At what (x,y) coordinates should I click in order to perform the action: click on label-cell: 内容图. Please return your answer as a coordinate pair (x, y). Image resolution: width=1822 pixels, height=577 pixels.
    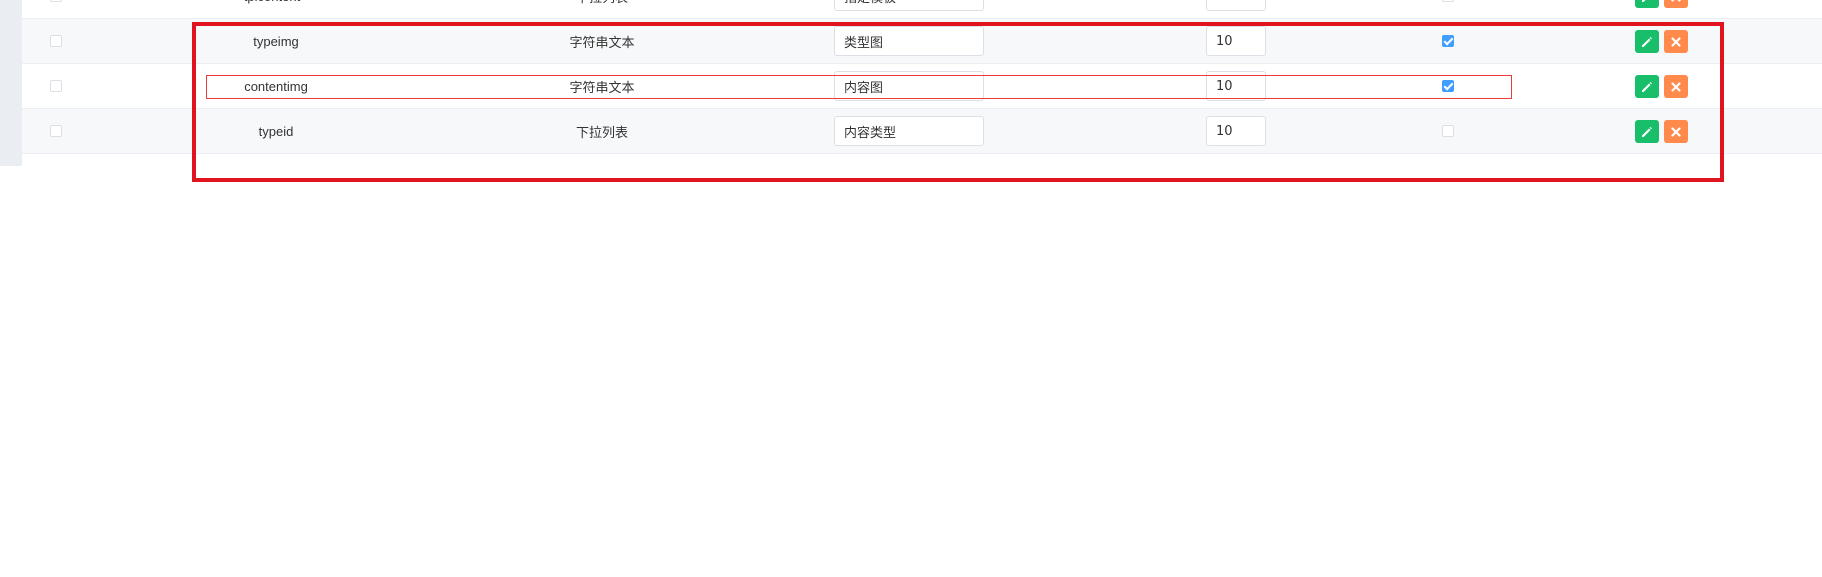
    Looking at the image, I should click on (909, 86).